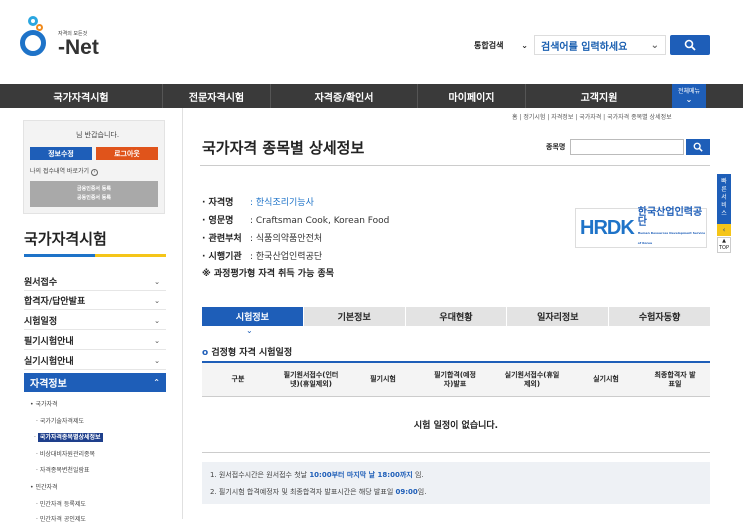 The image size is (743, 523). What do you see at coordinates (344, 96) in the screenshot?
I see `nav-item-certificate: 자격증/확인서` at bounding box center [344, 96].